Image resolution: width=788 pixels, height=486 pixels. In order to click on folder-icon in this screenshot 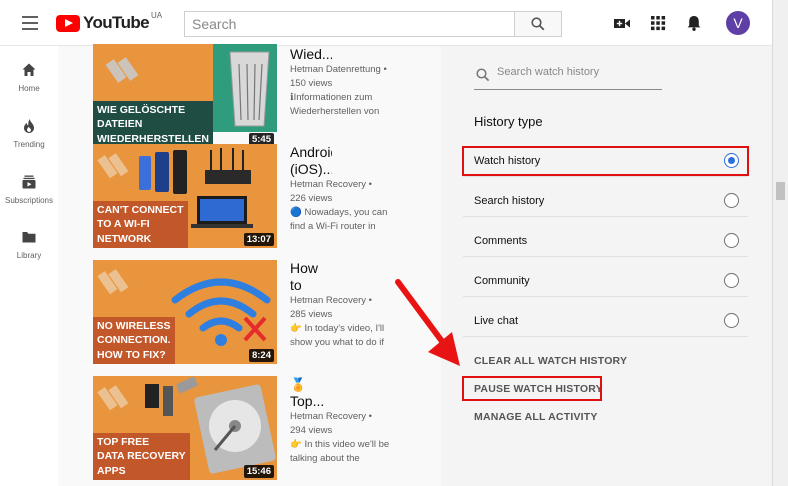, I will do `click(29, 237)`.